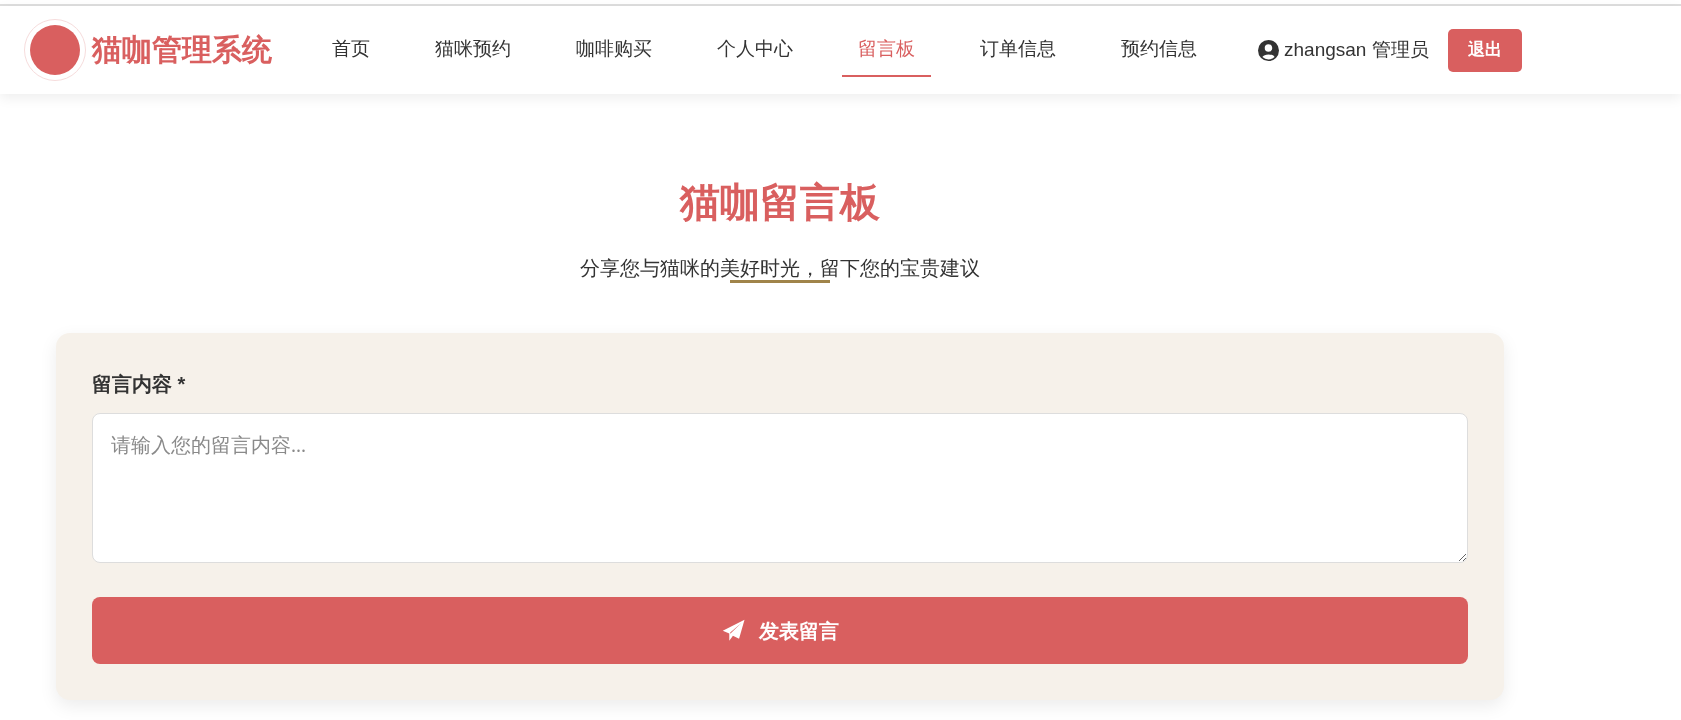 This screenshot has height=720, width=1681. I want to click on nav-link: 猫咪预约, so click(473, 50).